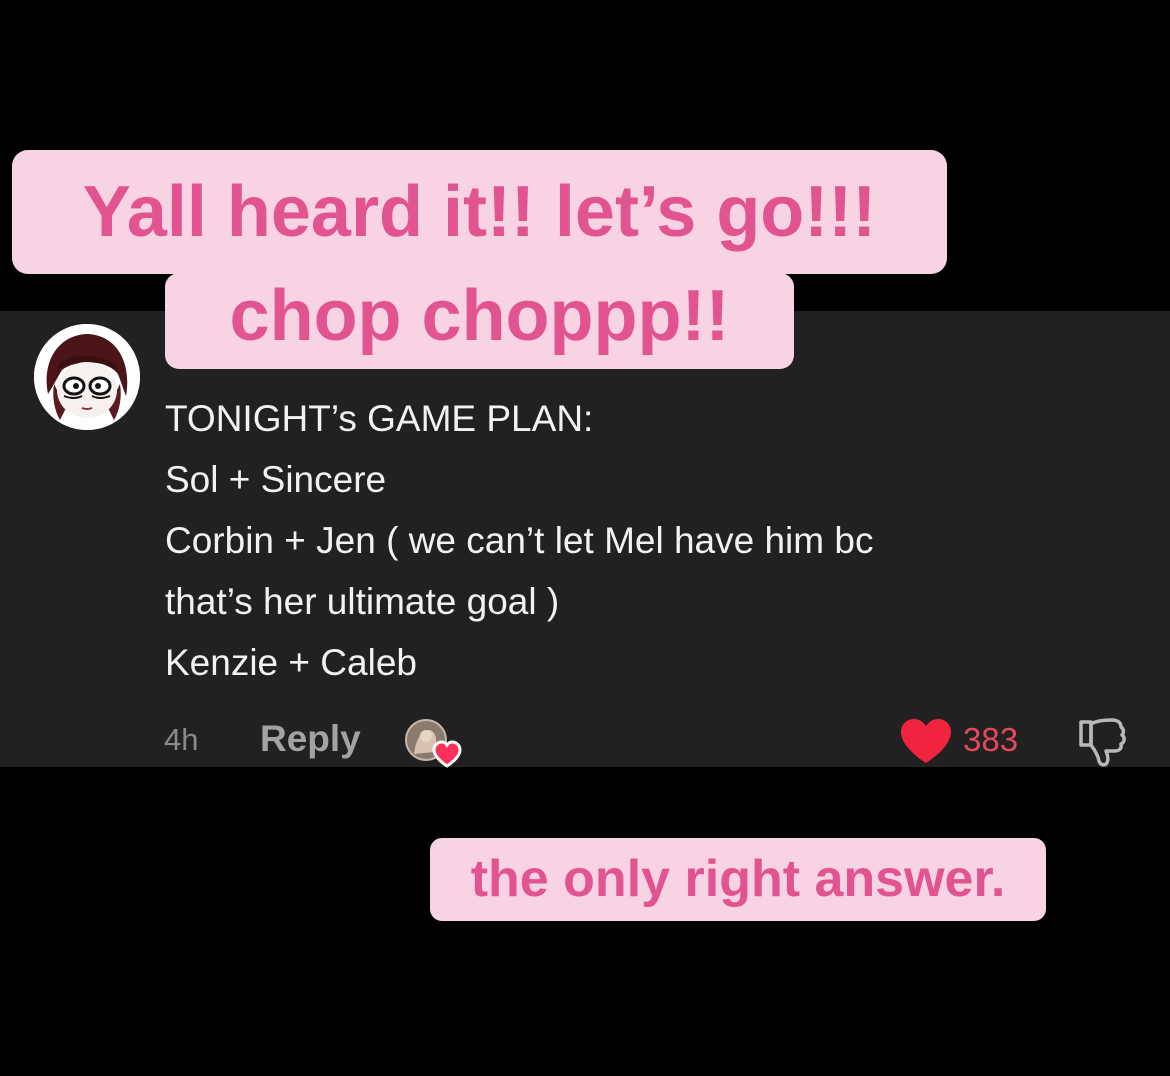 The image size is (1170, 1076). What do you see at coordinates (991, 739) in the screenshot?
I see `like-count: 383` at bounding box center [991, 739].